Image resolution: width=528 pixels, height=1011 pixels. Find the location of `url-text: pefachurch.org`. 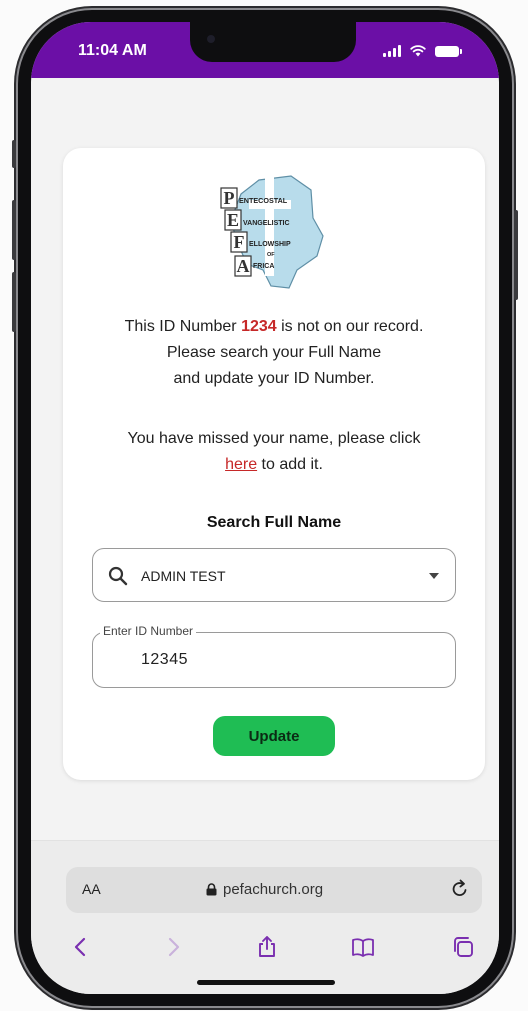

url-text: pefachurch.org is located at coordinates (273, 889).